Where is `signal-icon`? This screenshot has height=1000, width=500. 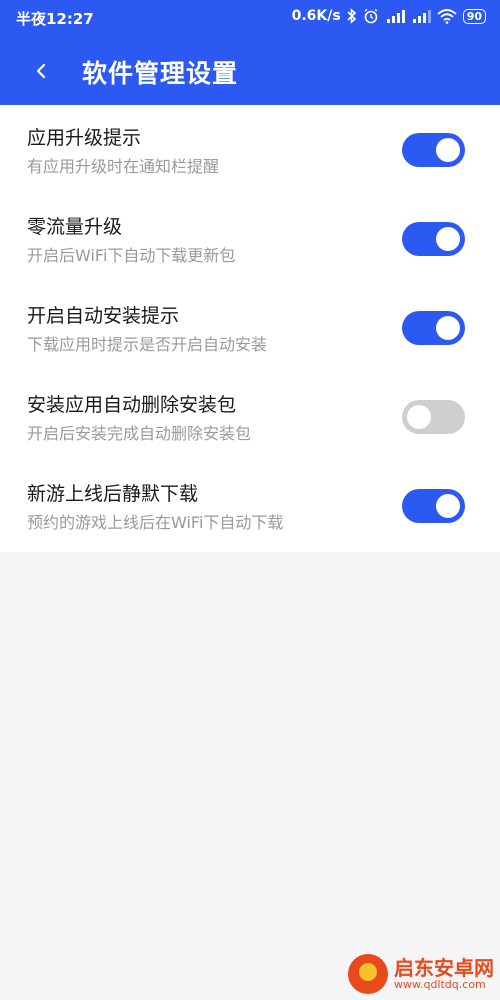 signal-icon is located at coordinates (421, 16).